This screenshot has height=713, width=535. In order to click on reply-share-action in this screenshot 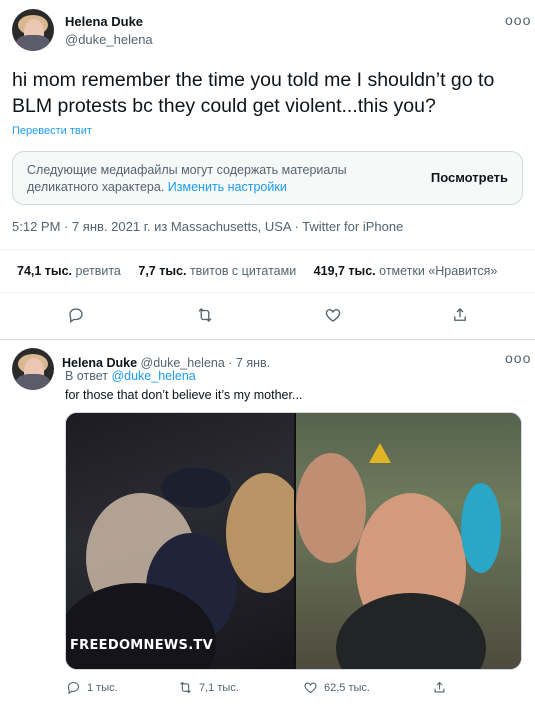, I will do `click(439, 687)`.